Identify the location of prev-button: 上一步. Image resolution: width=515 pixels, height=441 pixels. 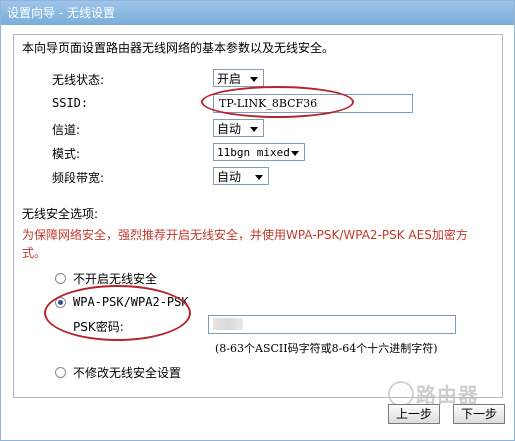
(414, 414).